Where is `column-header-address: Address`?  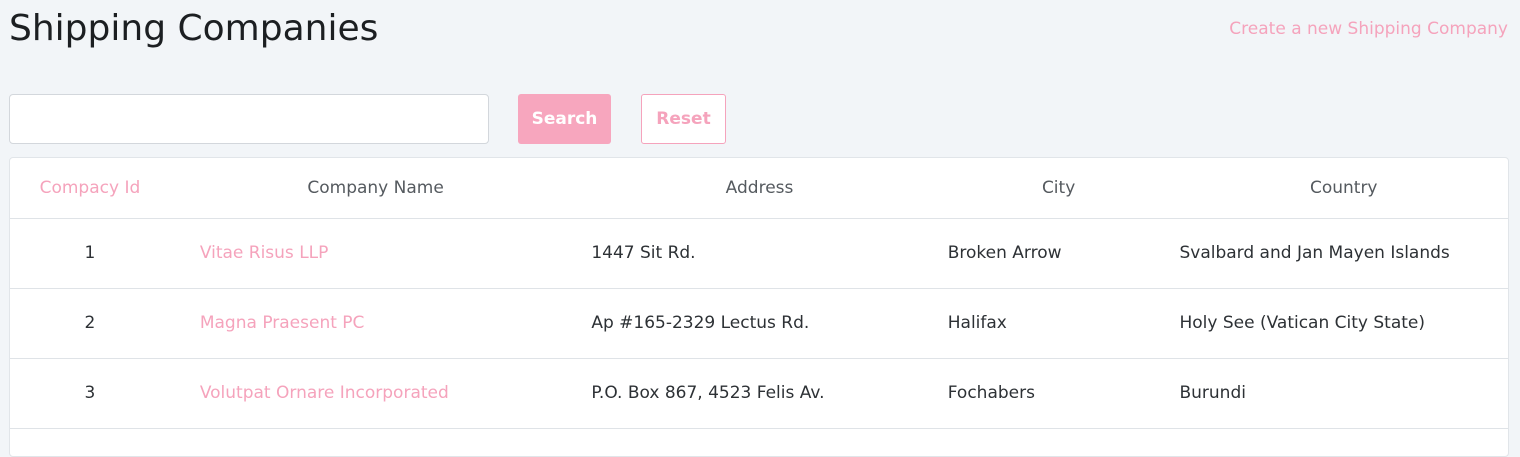 column-header-address: Address is located at coordinates (759, 188).